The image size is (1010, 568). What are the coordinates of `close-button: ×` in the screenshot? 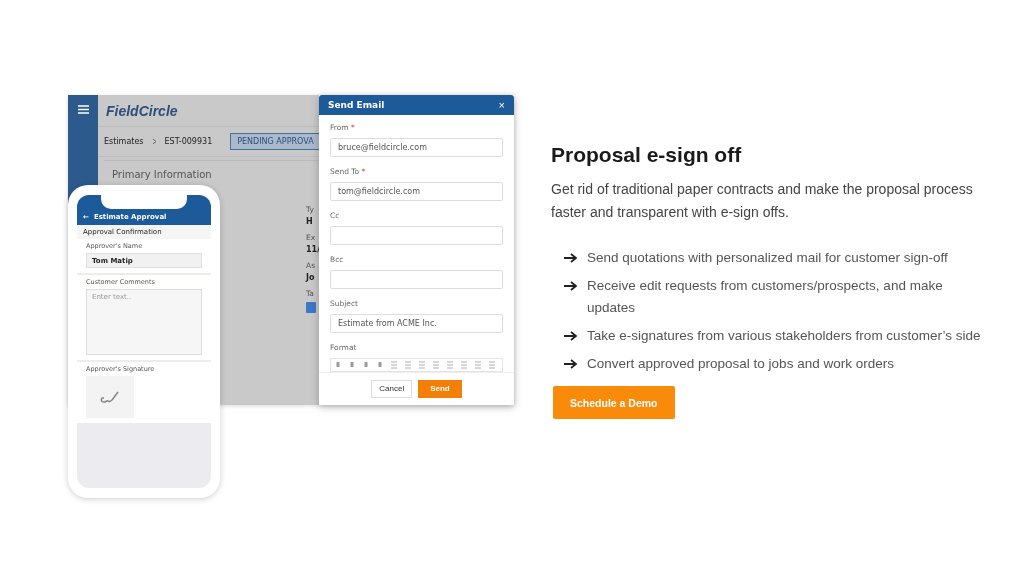 It's located at (501, 104).